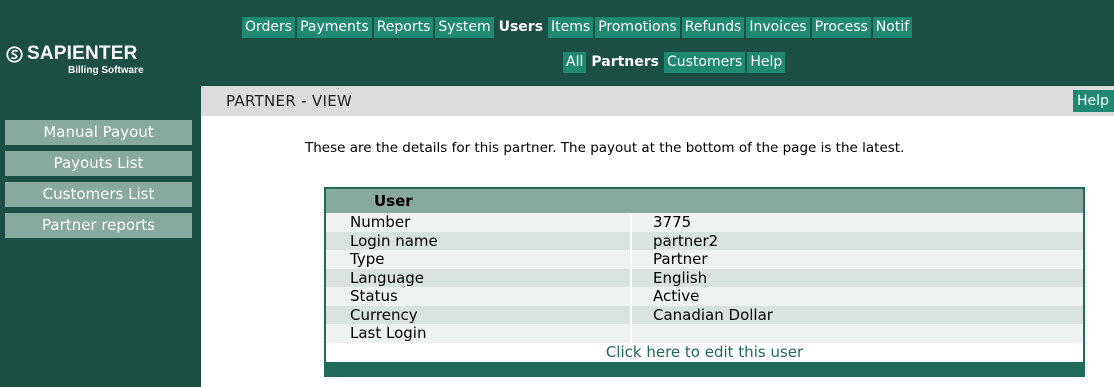 The height and width of the screenshot is (387, 1114). What do you see at coordinates (384, 314) in the screenshot?
I see `row-label: Currency` at bounding box center [384, 314].